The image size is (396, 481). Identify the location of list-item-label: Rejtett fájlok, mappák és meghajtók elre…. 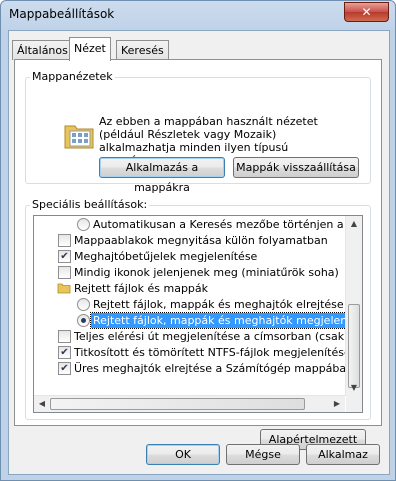
(218, 304).